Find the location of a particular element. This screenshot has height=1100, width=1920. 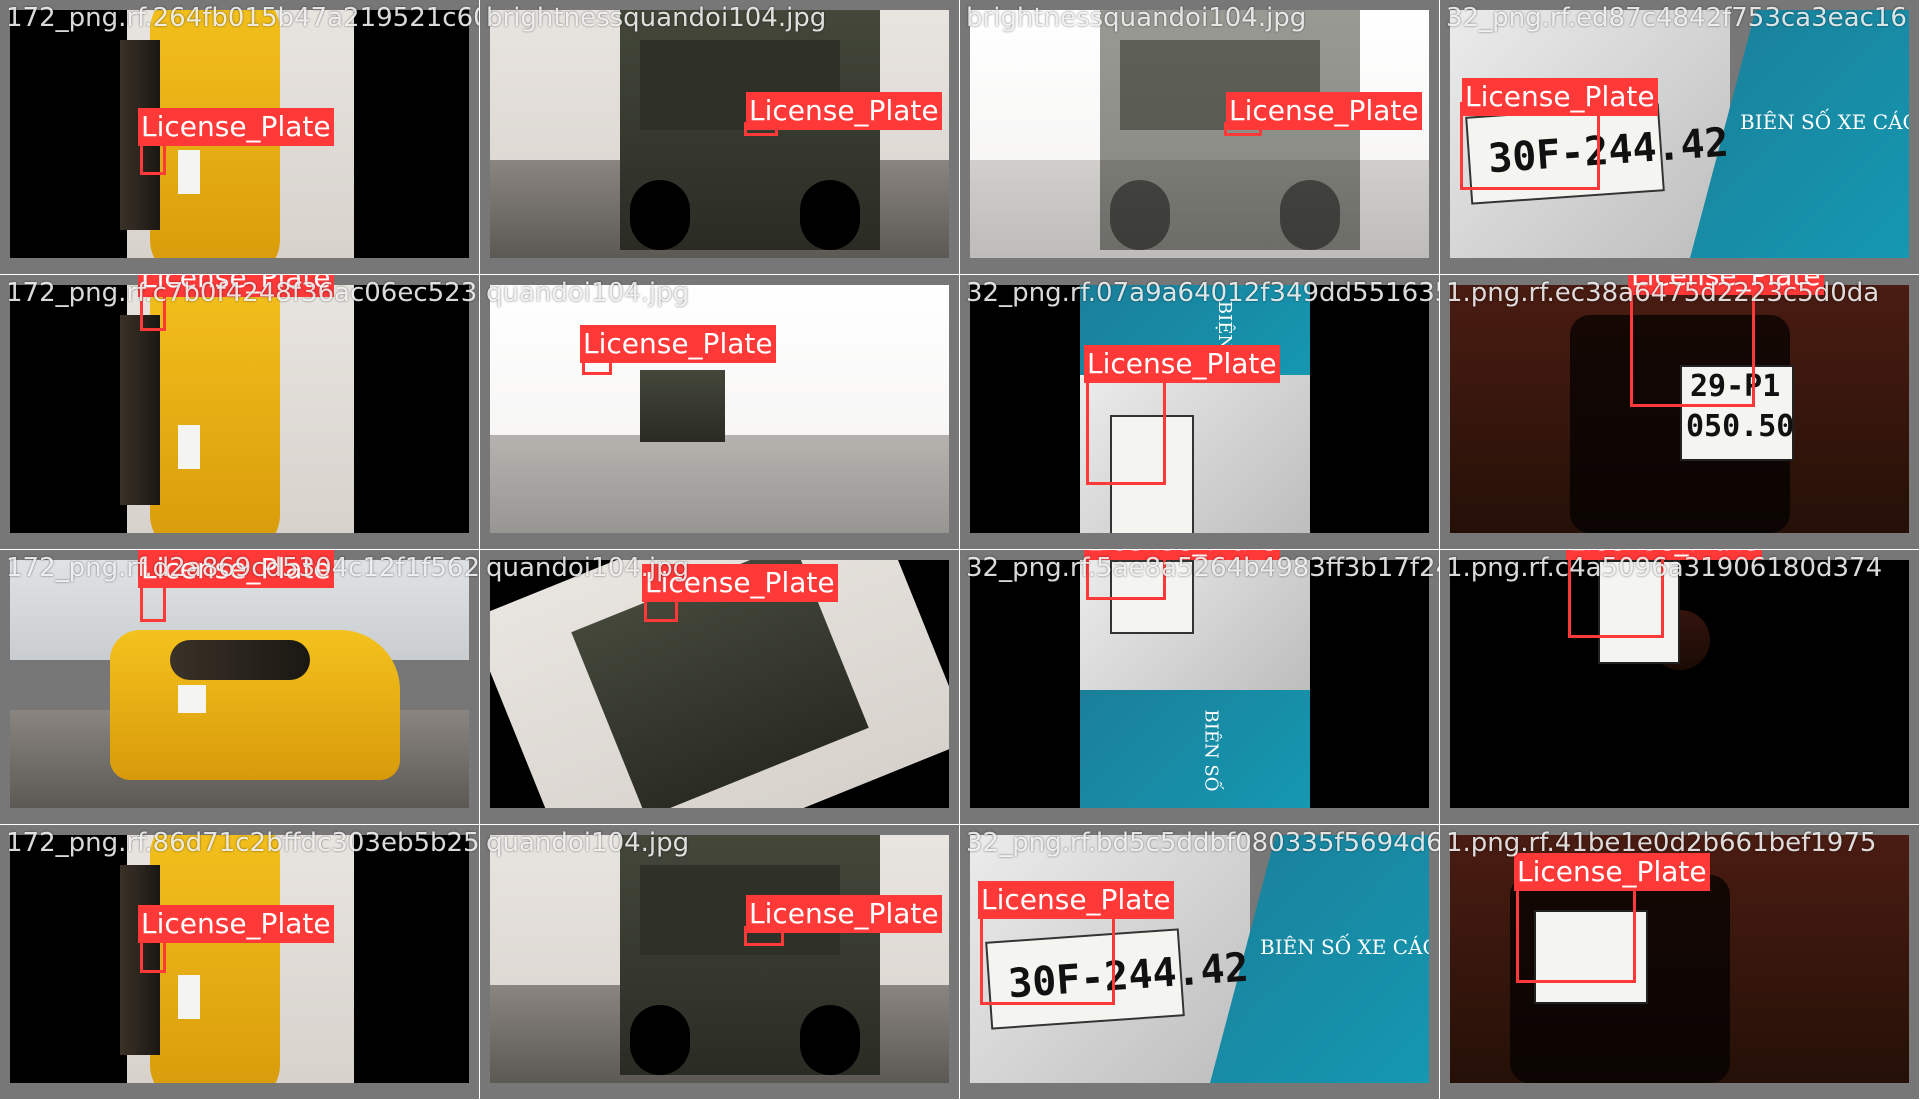

road is located at coordinates (719, 484).